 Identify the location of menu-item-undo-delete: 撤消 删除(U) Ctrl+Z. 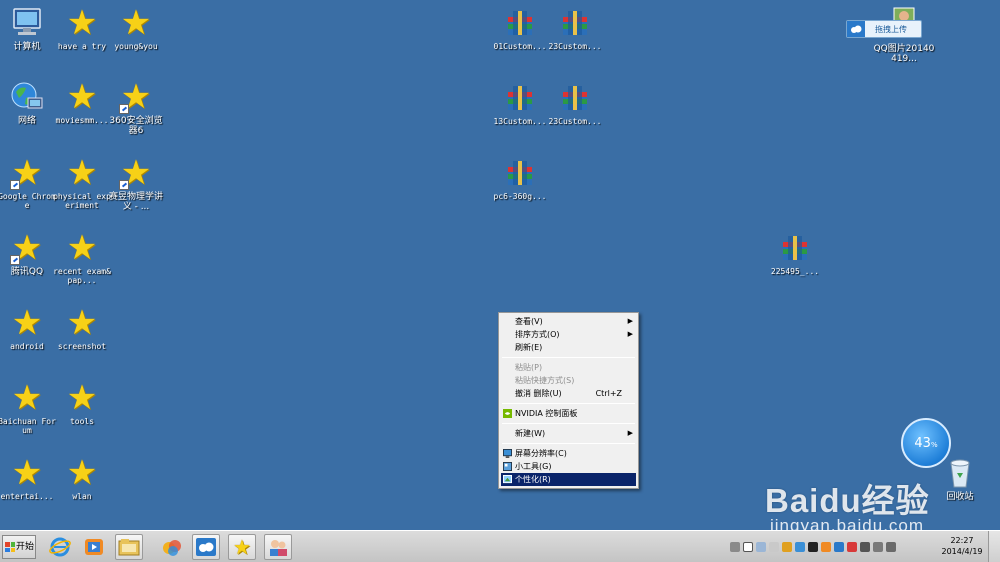
(568, 393).